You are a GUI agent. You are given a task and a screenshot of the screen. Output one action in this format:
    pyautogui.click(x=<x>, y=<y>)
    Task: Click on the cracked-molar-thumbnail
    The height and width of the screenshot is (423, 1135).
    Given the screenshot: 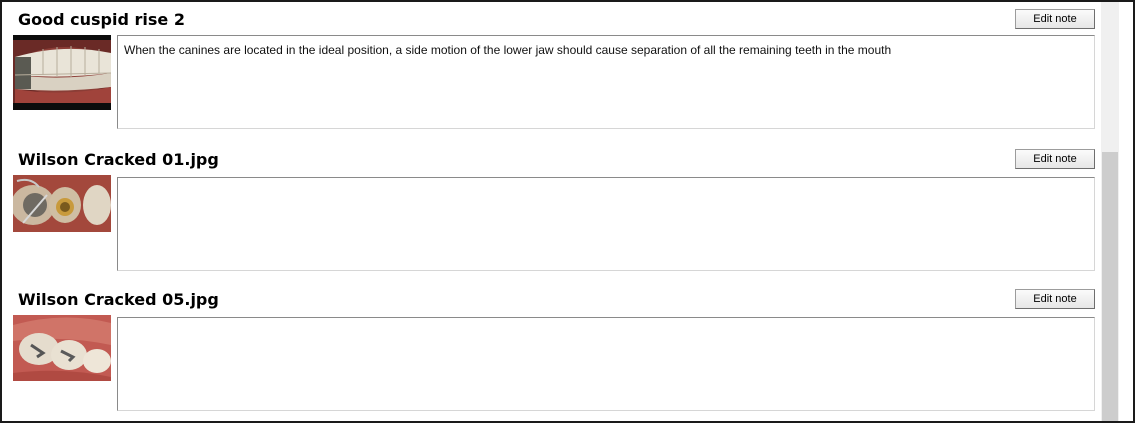 What is the action you would take?
    pyautogui.click(x=62, y=203)
    